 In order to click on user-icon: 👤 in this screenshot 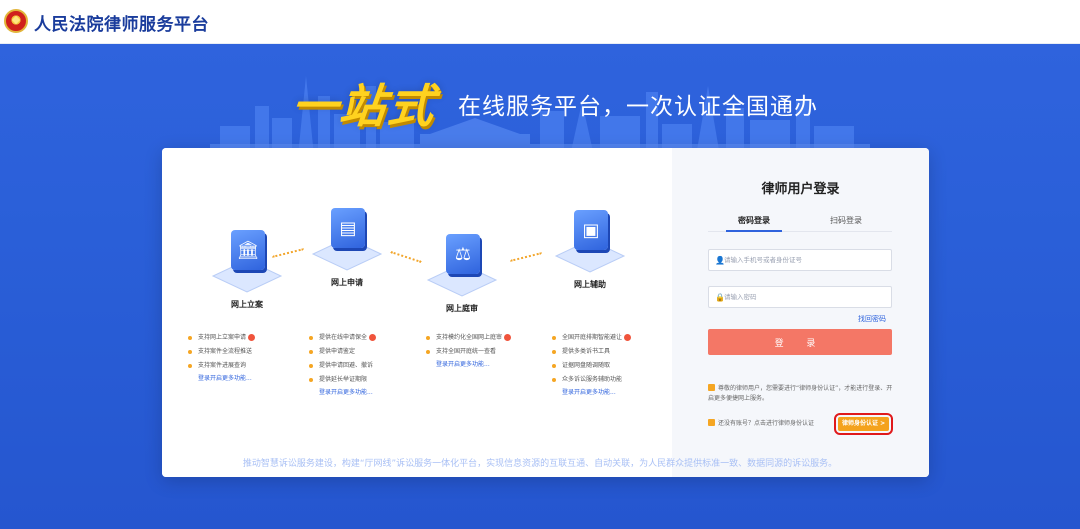, I will do `click(720, 260)`.